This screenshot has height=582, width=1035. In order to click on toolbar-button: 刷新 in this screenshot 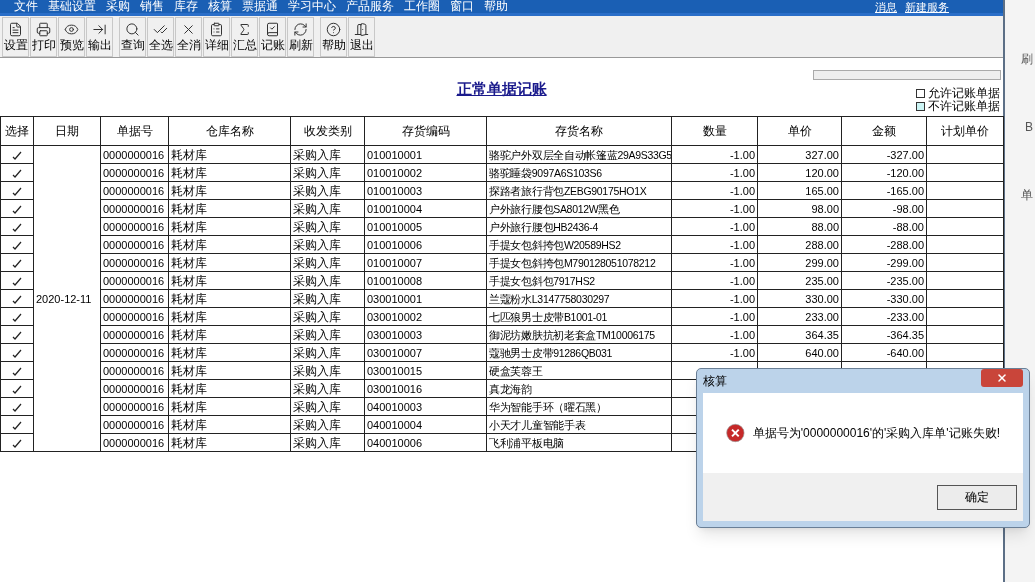, I will do `click(300, 36)`.